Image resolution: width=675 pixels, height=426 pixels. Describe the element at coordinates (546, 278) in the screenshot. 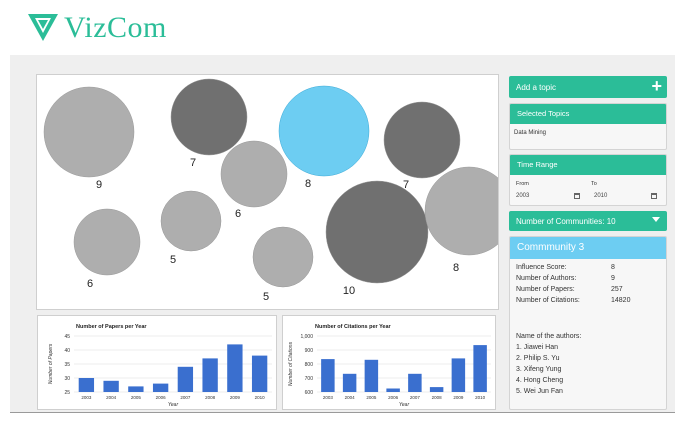

I see `stat-key: Number of Authors:` at that location.